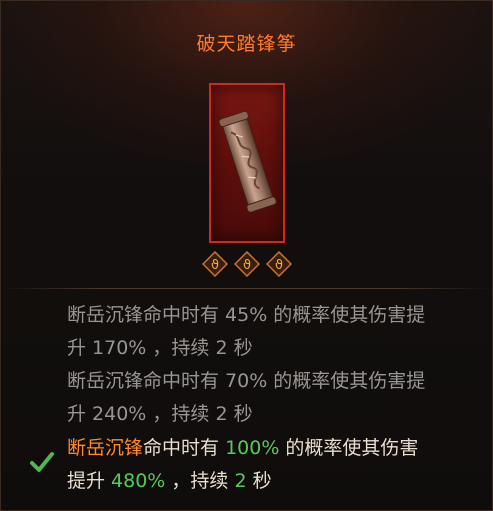 The image size is (493, 511). What do you see at coordinates (42, 462) in the screenshot?
I see `checkmark-icon` at bounding box center [42, 462].